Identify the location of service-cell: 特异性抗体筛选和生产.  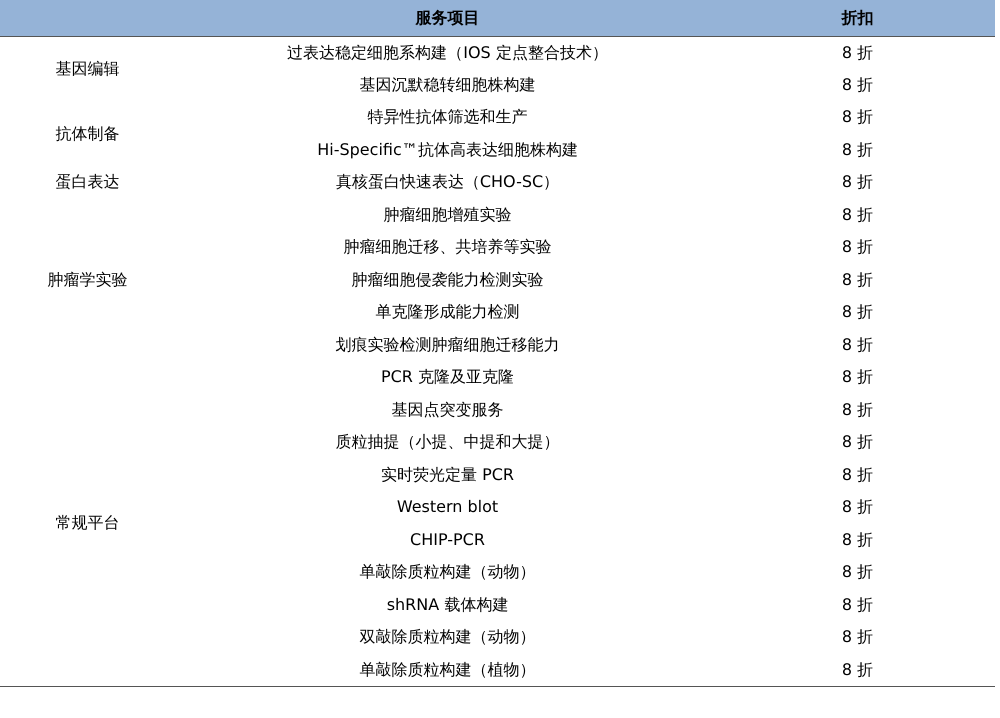
(448, 116).